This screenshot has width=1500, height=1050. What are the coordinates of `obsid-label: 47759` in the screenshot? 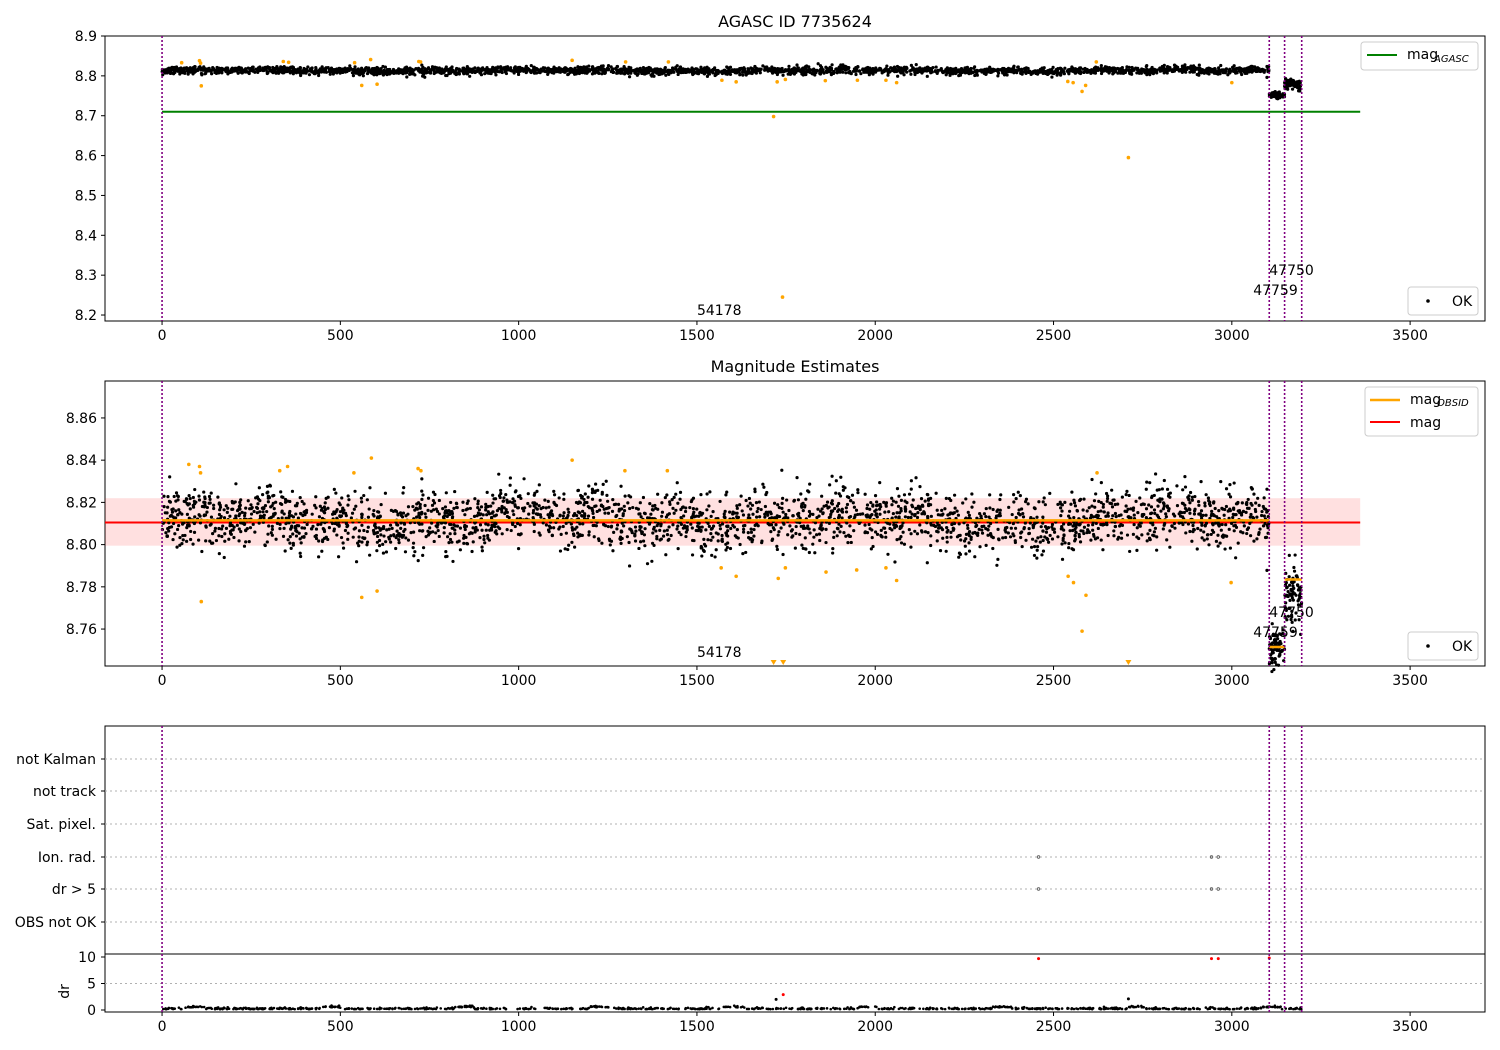 It's located at (1275, 291).